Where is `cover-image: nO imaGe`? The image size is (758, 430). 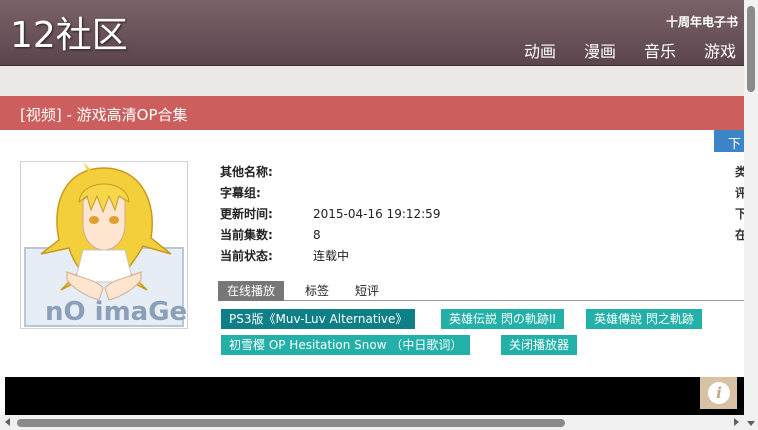
cover-image: nO imaGe is located at coordinates (104, 245).